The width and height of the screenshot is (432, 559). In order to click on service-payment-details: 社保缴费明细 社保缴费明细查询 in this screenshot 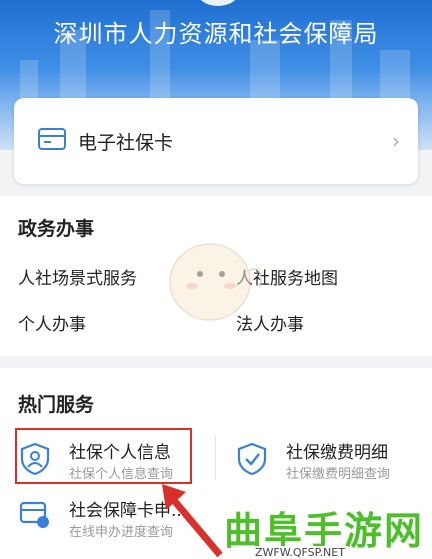, I will do `click(327, 458)`.